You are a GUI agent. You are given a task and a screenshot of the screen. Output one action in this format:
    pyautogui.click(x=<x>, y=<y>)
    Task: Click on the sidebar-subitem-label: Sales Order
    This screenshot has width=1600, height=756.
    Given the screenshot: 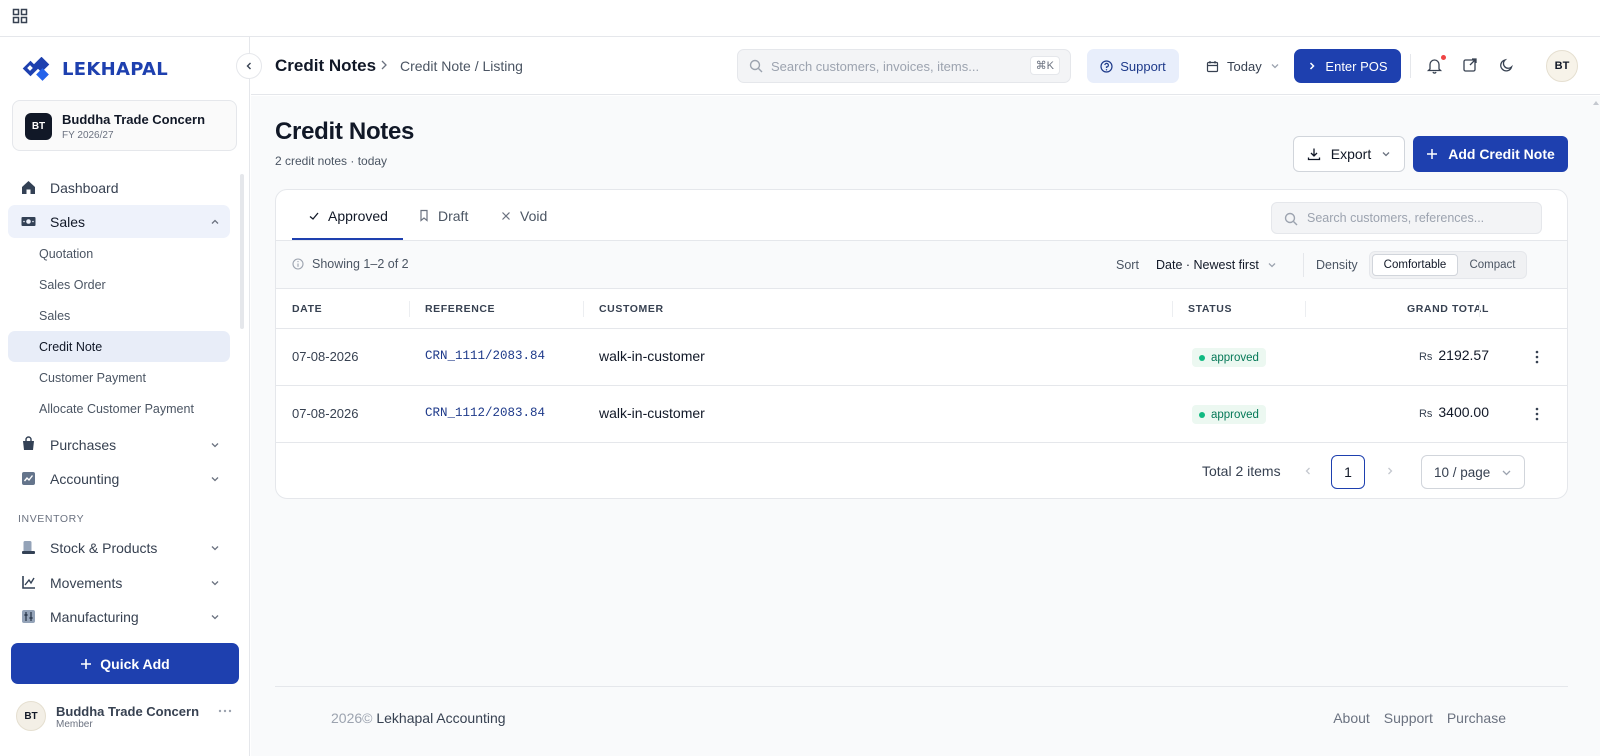 What is the action you would take?
    pyautogui.click(x=72, y=284)
    